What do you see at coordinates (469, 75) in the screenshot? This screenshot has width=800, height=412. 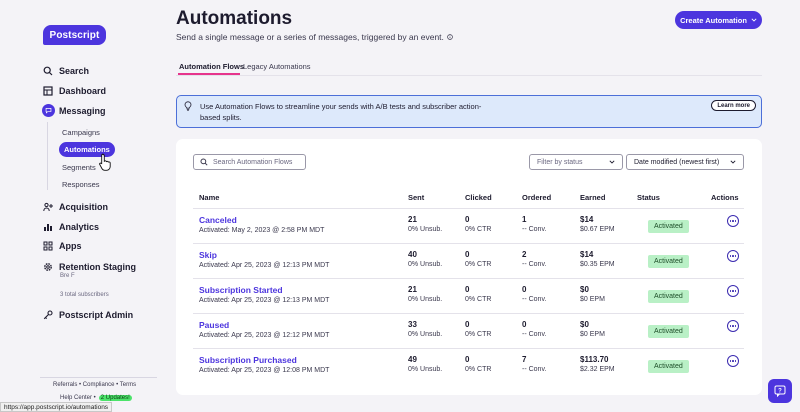 I see `tabs-divider` at bounding box center [469, 75].